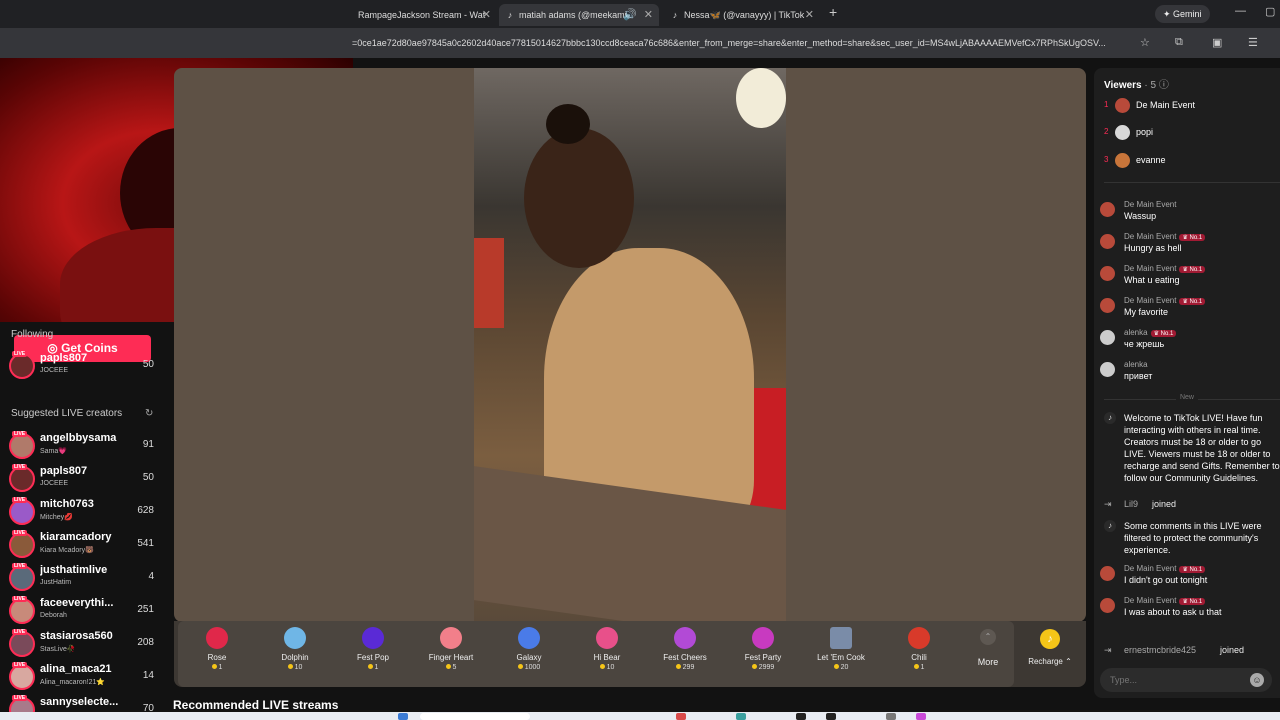 Image resolution: width=1280 pixels, height=720 pixels. Describe the element at coordinates (149, 413) in the screenshot. I see `refresh-icon: ↻` at that location.